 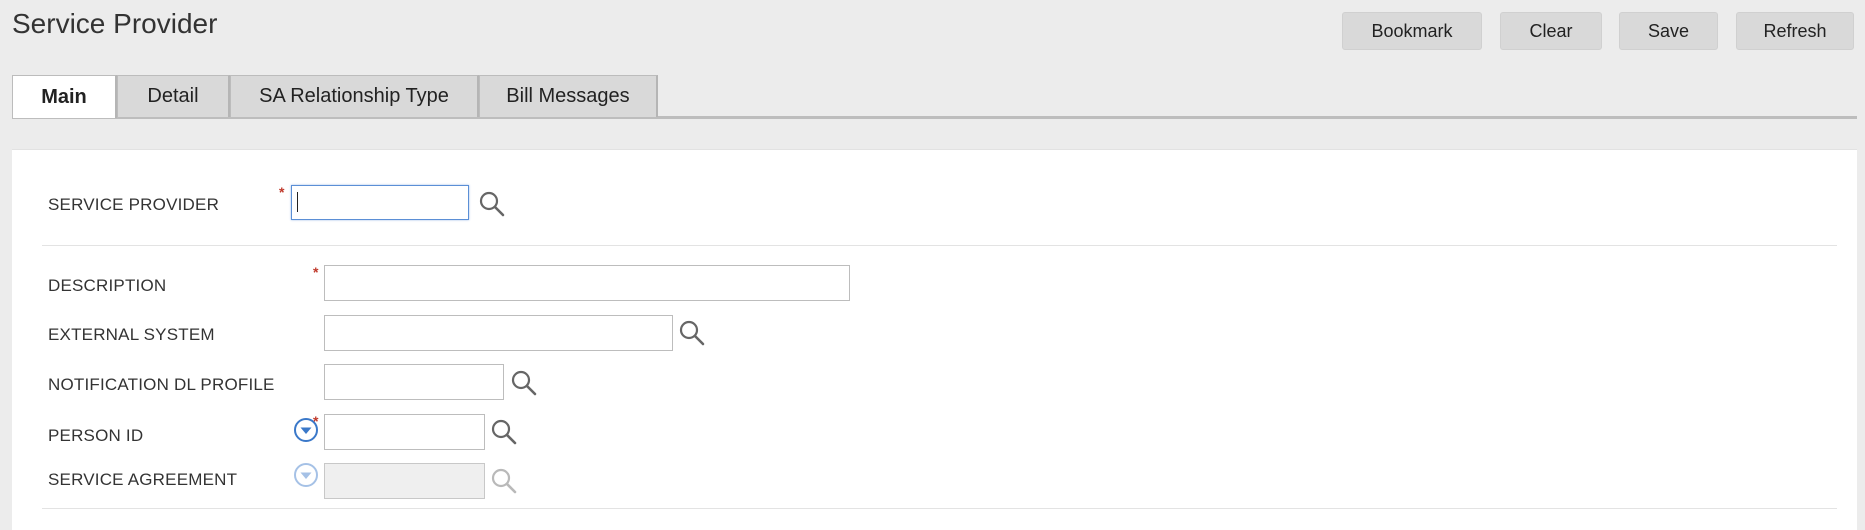 I want to click on page-title: Service Provider, so click(x=115, y=23).